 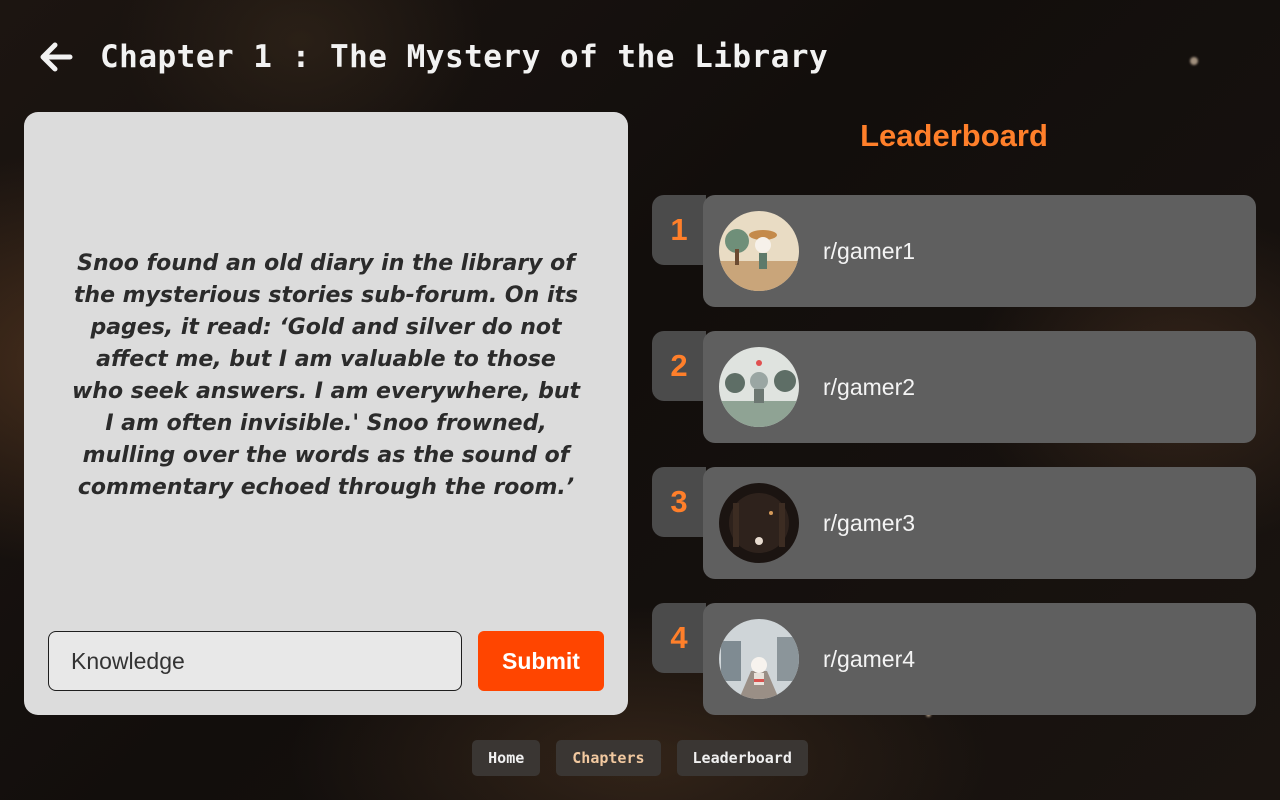 I want to click on back-button, so click(x=56, y=57).